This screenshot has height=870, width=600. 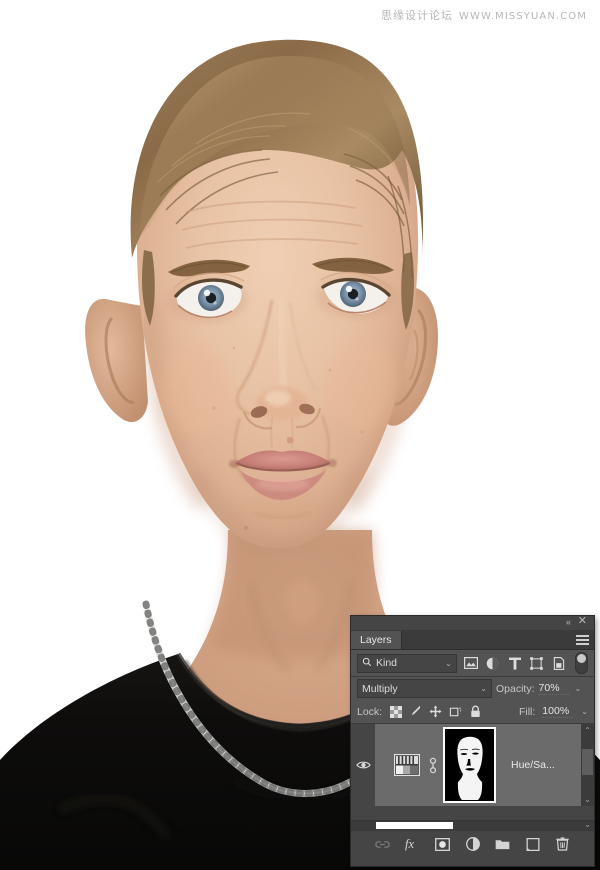 I want to click on eye-icon, so click(x=363, y=765).